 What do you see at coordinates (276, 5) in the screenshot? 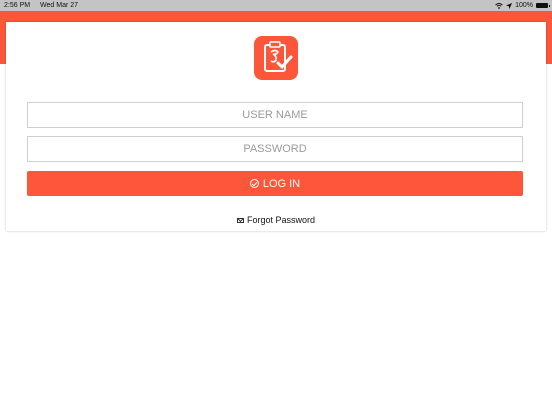
I see `status-bar: 2:56 PM Wed Mar 27 100%` at bounding box center [276, 5].